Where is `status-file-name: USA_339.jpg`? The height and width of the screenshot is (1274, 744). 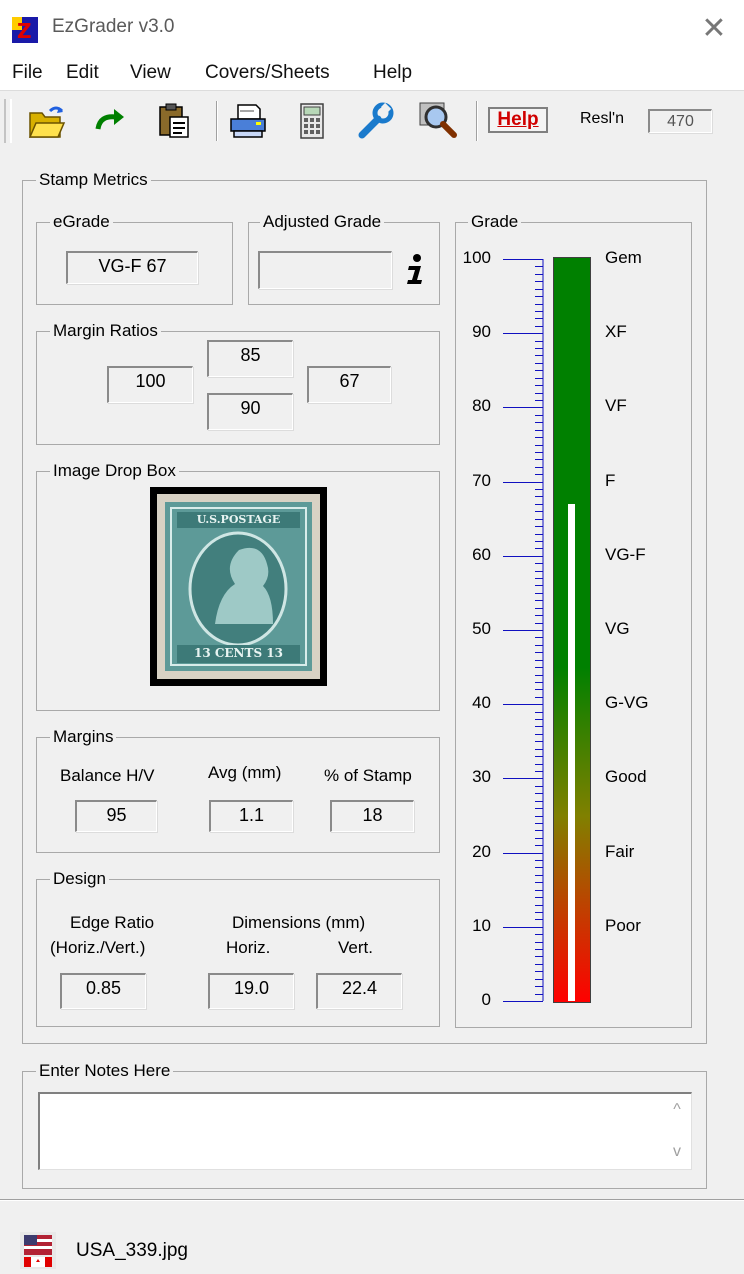
status-file-name: USA_339.jpg is located at coordinates (132, 1250).